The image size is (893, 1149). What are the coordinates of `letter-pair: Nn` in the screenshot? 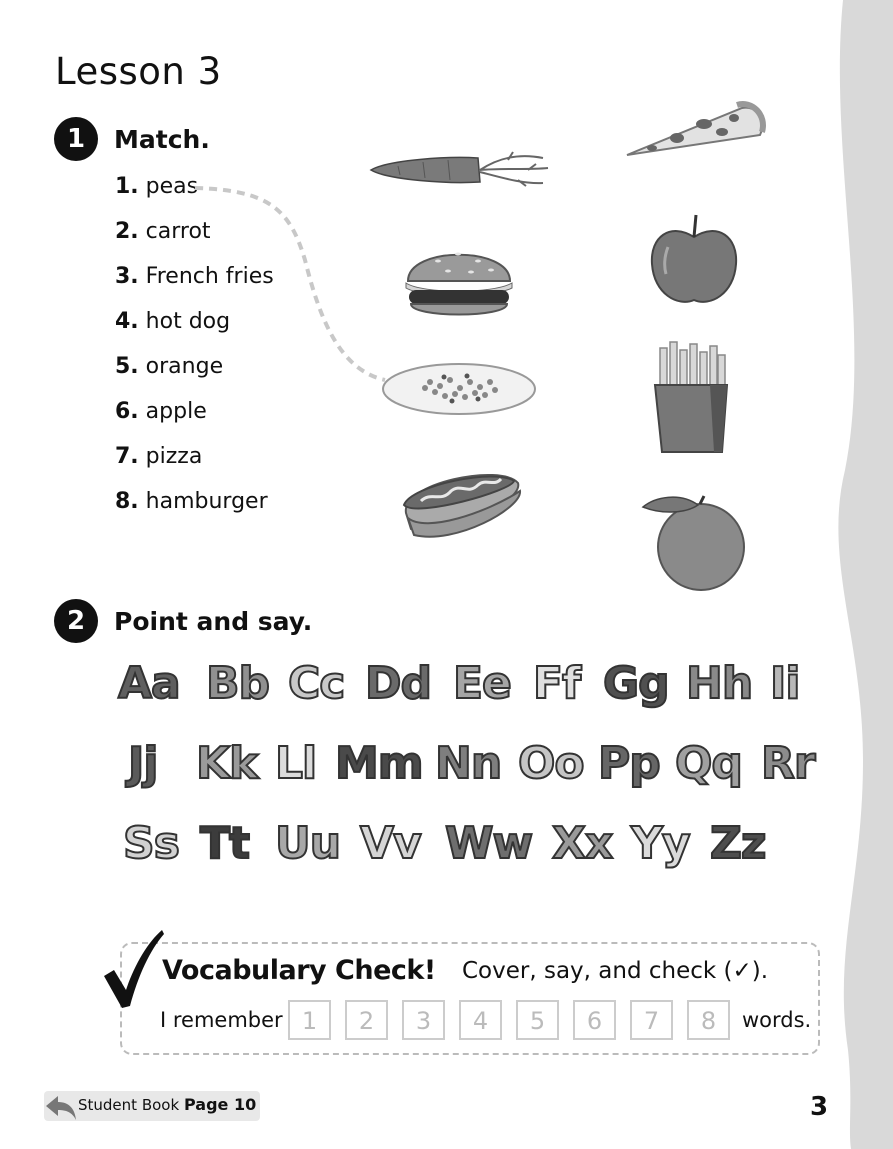 It's located at (468, 763).